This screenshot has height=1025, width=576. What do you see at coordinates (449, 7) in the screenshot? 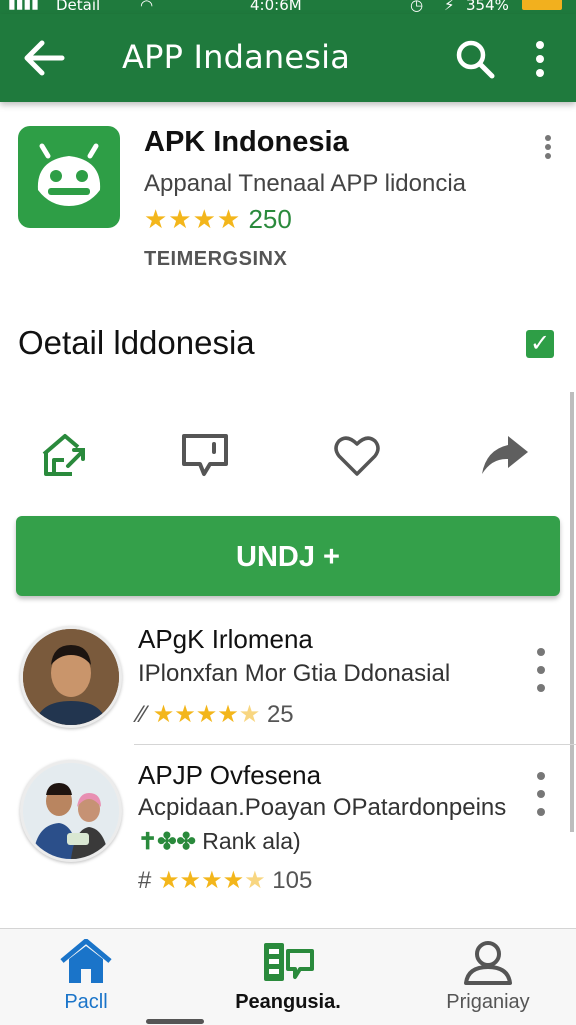
I see `bolt-icon: ⚡` at bounding box center [449, 7].